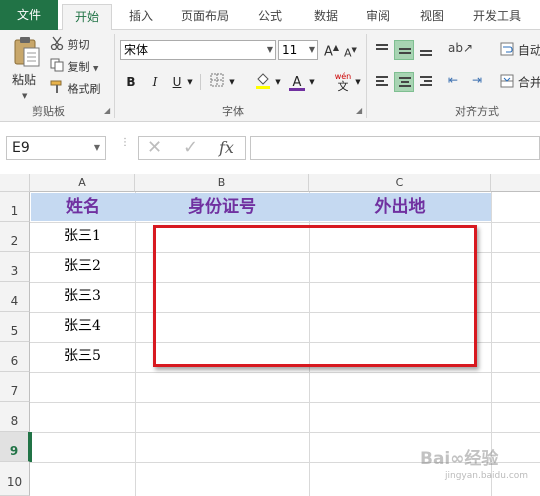 Image resolution: width=540 pixels, height=496 pixels. I want to click on shrink-font-button: A▼, so click(350, 52).